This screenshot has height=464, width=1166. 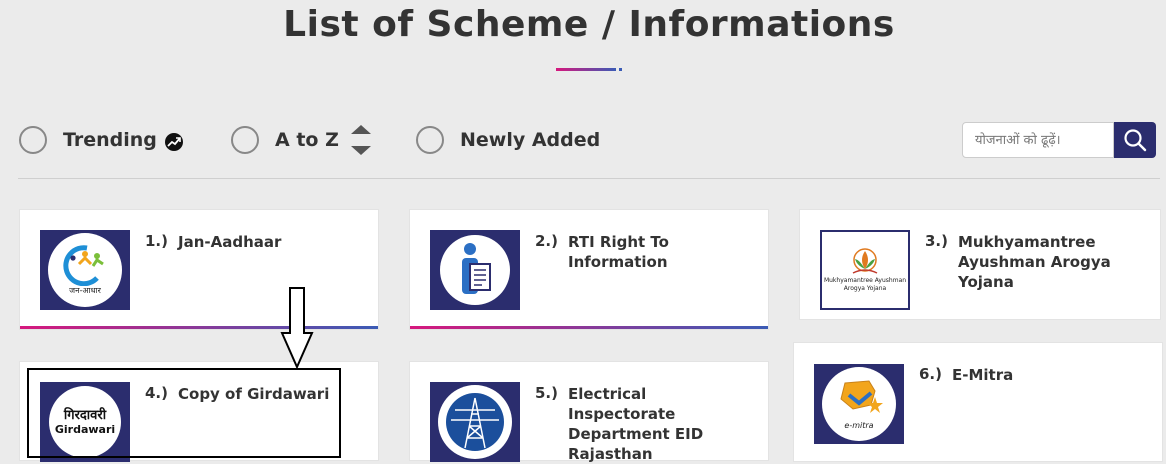 What do you see at coordinates (861, 396) in the screenshot?
I see `emitra-emblem-icon` at bounding box center [861, 396].